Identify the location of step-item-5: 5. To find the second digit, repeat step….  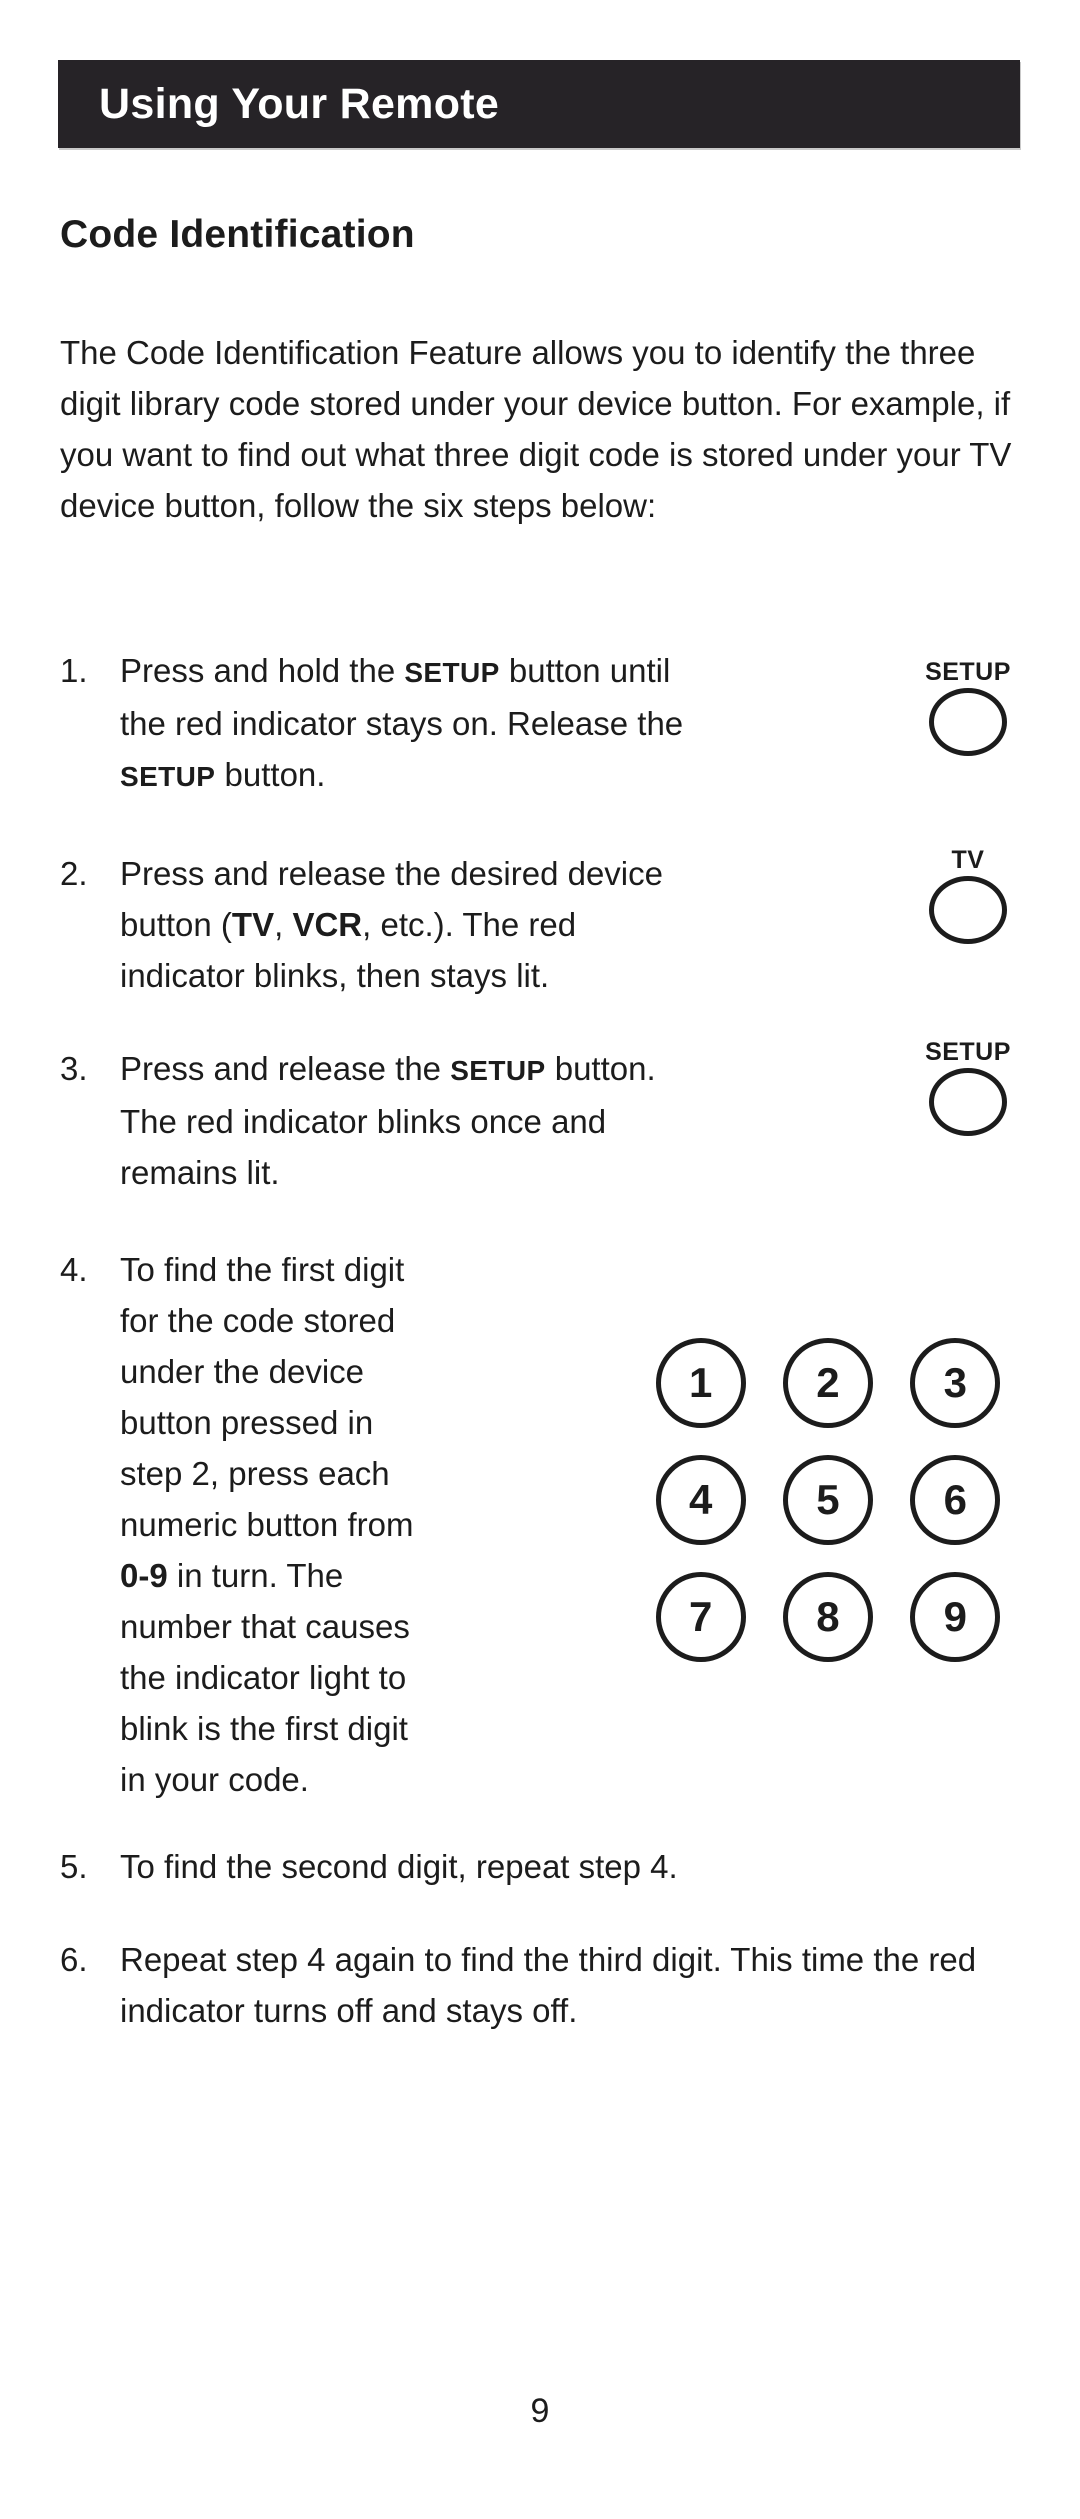
(540, 1866).